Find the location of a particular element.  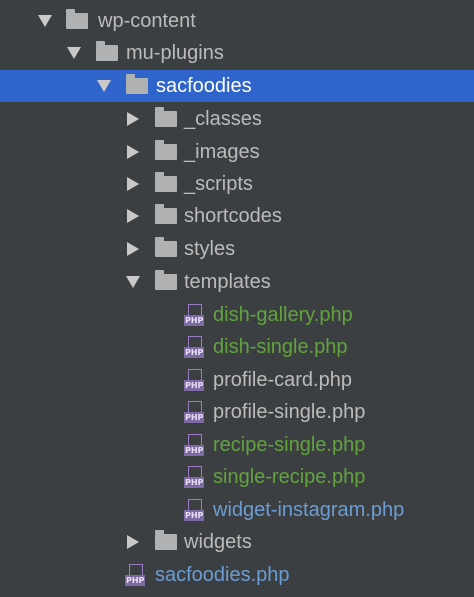

tree-node-sacfoodies: sacfoodies is located at coordinates (237, 86).